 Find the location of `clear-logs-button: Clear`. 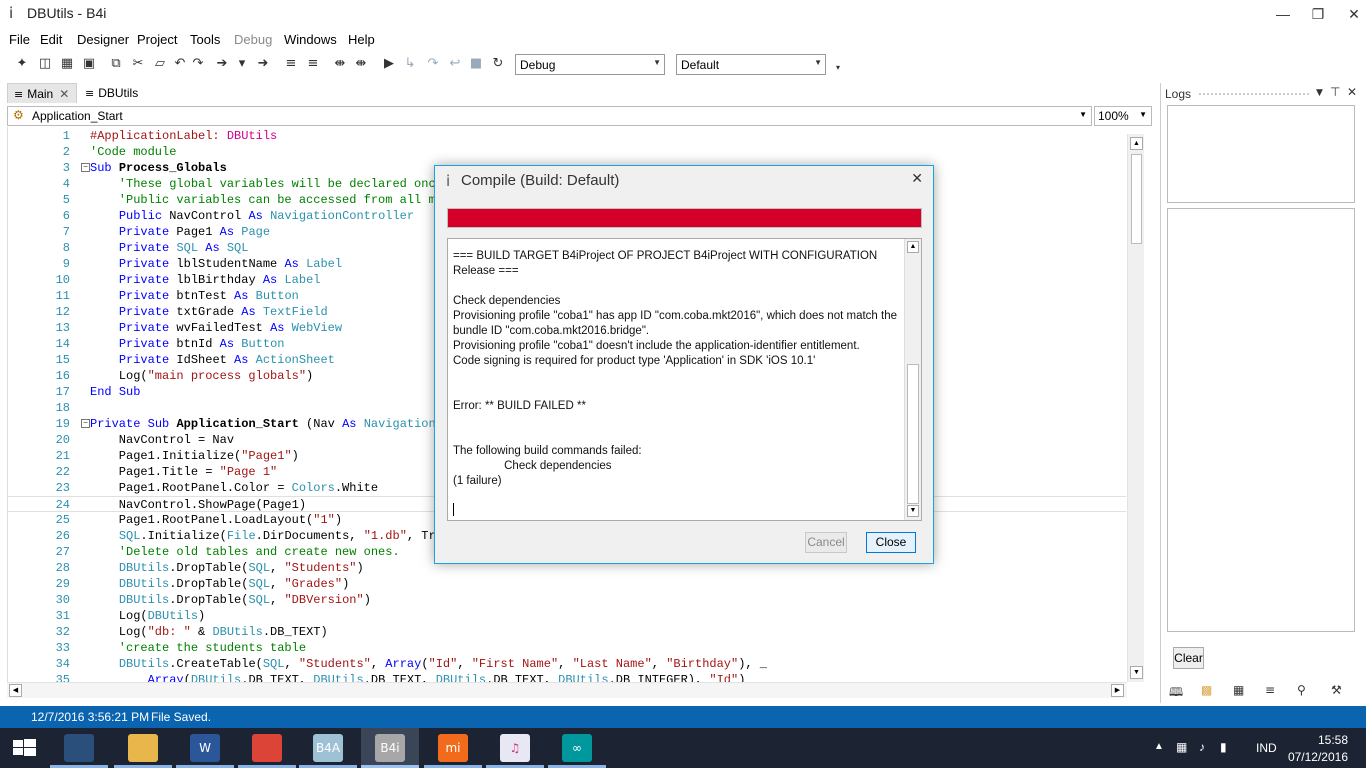

clear-logs-button: Clear is located at coordinates (1188, 658).